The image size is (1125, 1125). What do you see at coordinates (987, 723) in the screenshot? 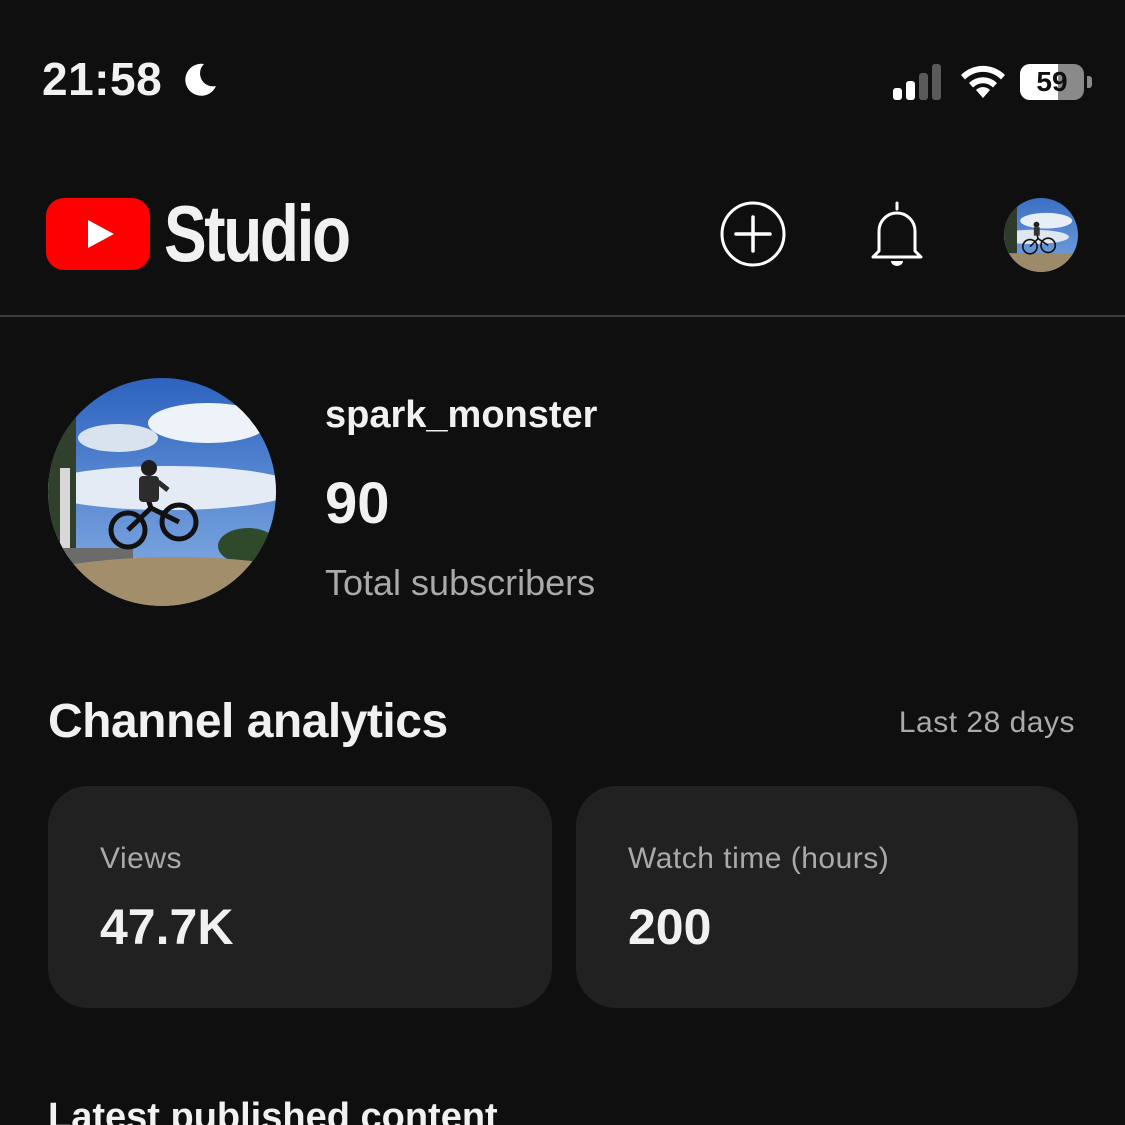
I see `analytics-range: Last 28 days` at bounding box center [987, 723].